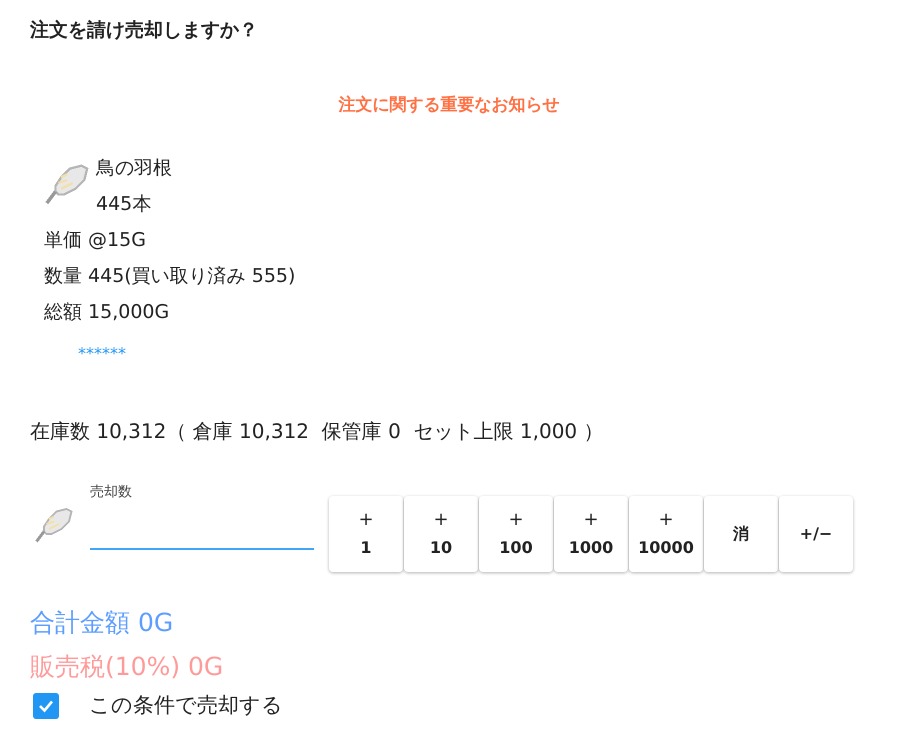 The image size is (898, 743). Describe the element at coordinates (124, 204) in the screenshot. I see `item-count: 445本` at that location.